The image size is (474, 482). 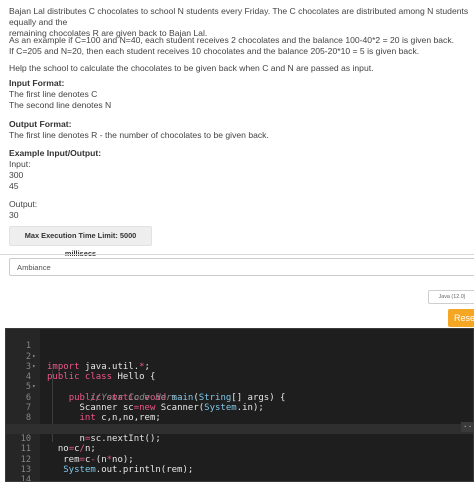 I want to click on code-line: 3, so click(x=239, y=362).